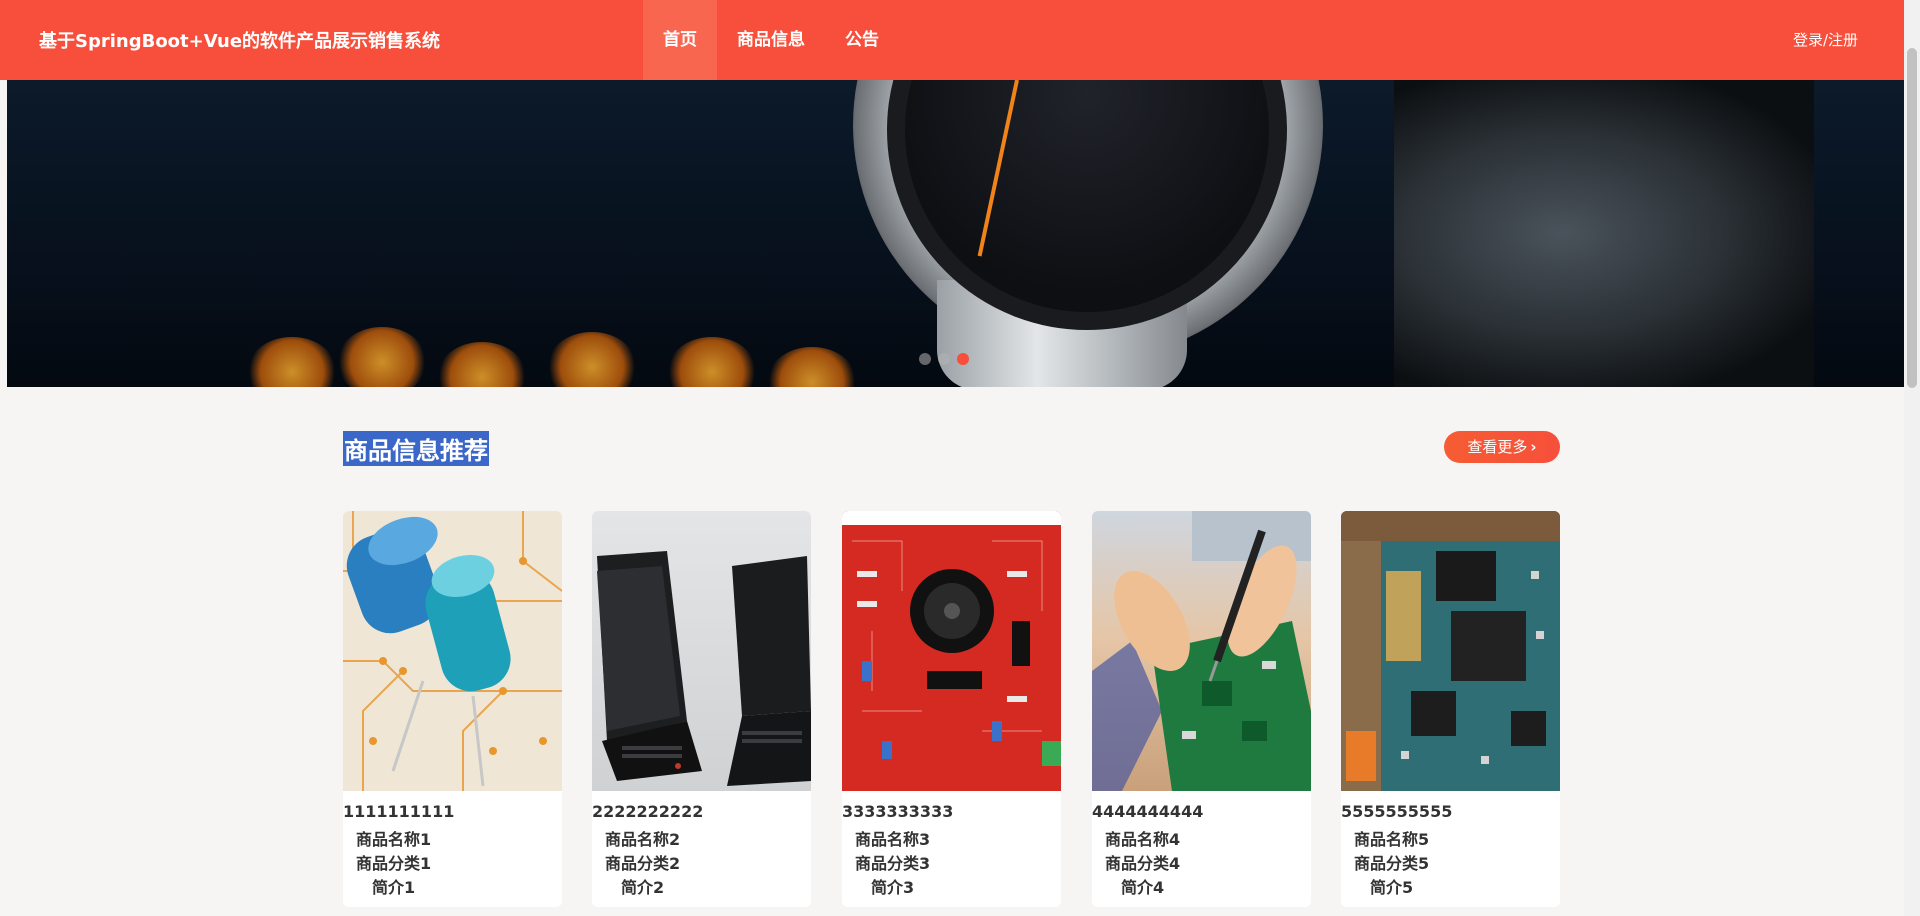  I want to click on login-register-link: 登录/注册, so click(1825, 39).